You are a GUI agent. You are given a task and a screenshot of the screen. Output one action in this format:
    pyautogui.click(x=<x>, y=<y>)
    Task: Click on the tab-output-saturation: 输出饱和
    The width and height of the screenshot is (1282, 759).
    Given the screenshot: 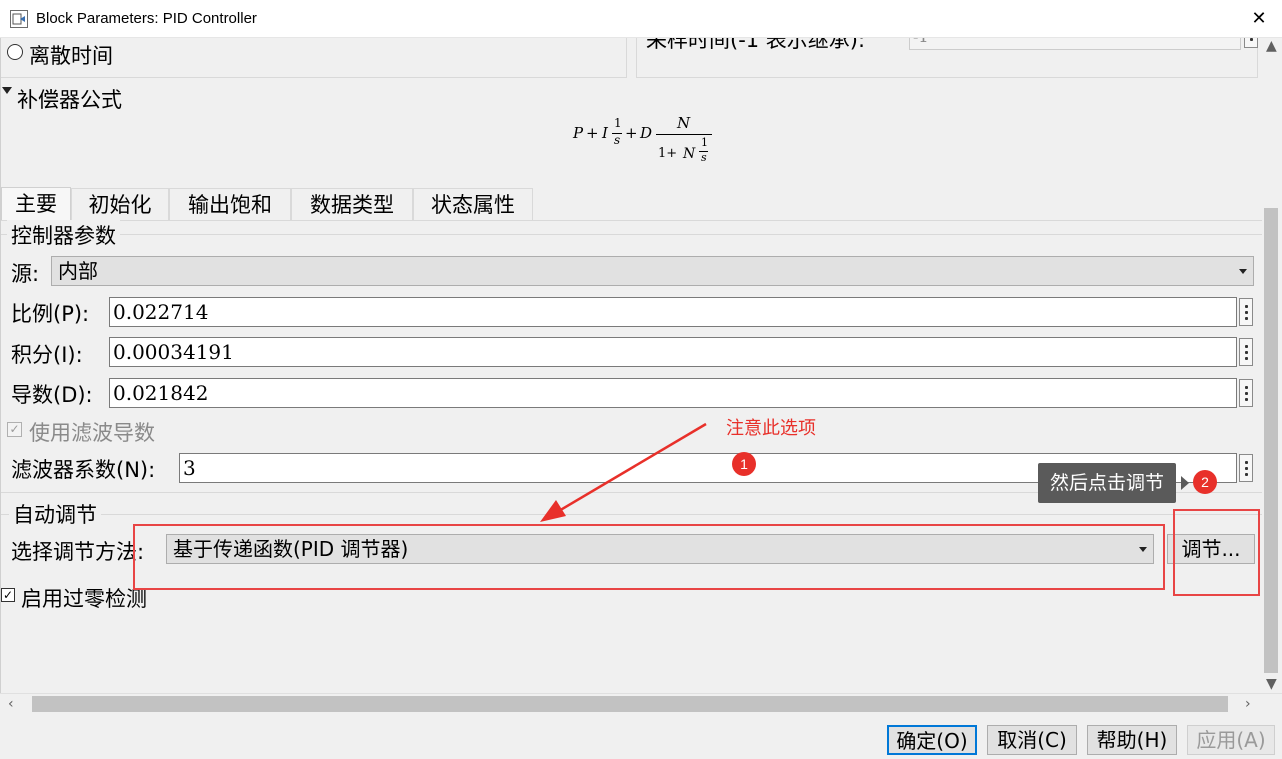 What is the action you would take?
    pyautogui.click(x=230, y=204)
    